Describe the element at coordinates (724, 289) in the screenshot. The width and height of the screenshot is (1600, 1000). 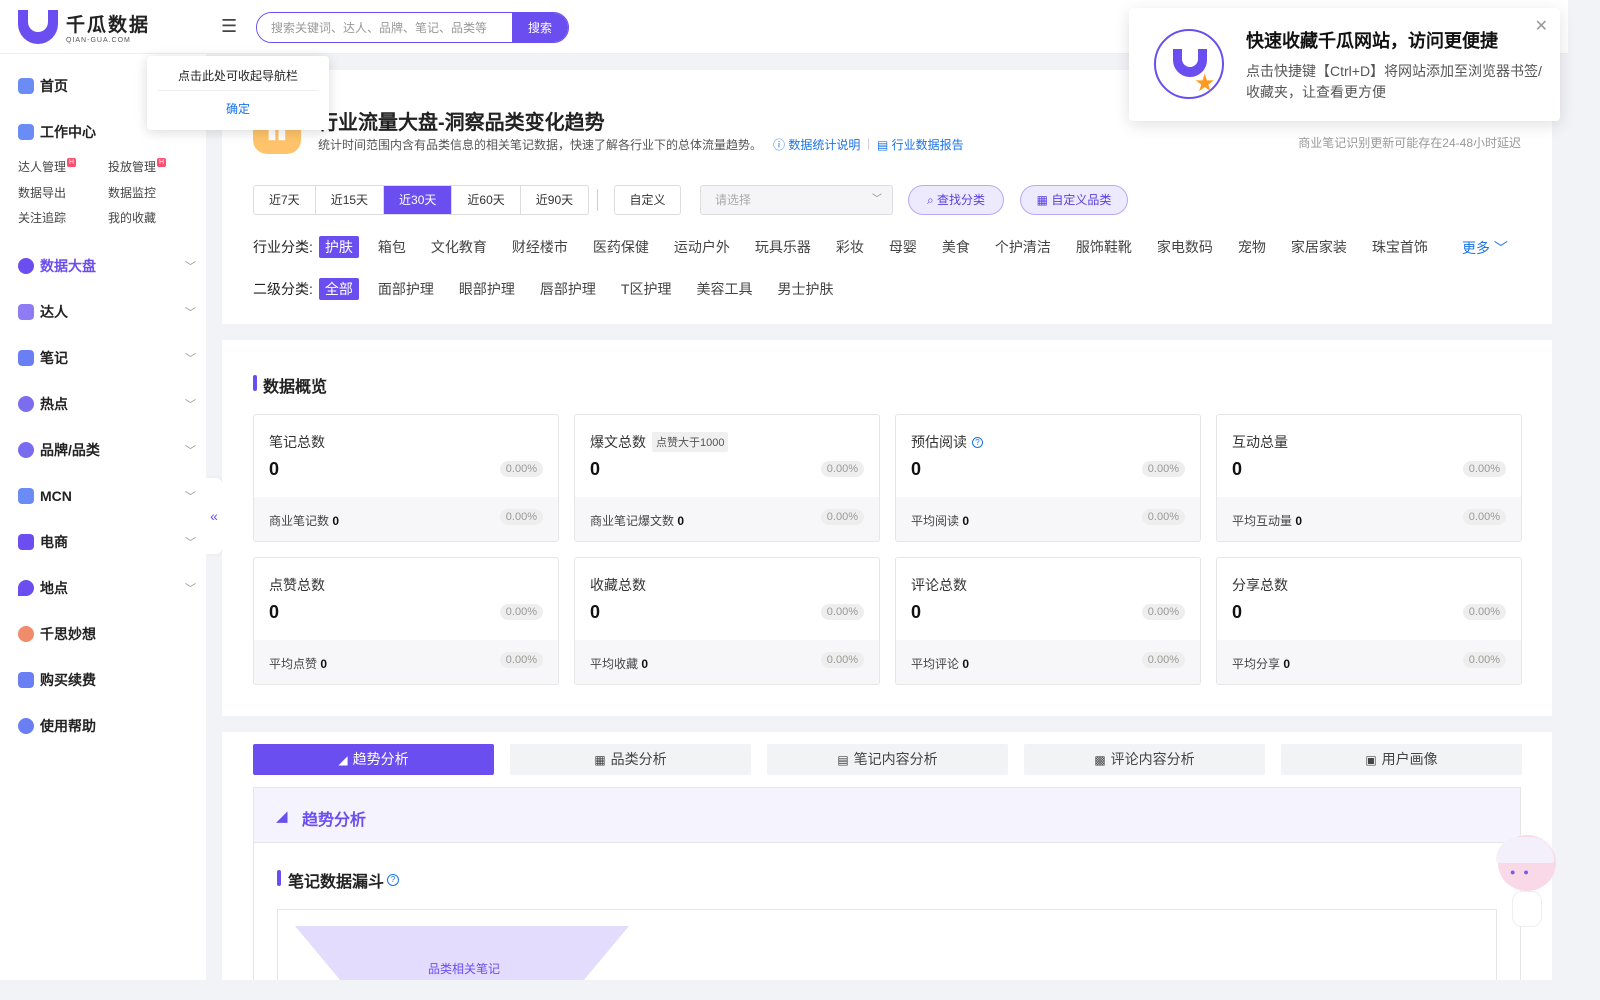
I see `secondary-beauty-tools: 美容工具` at that location.